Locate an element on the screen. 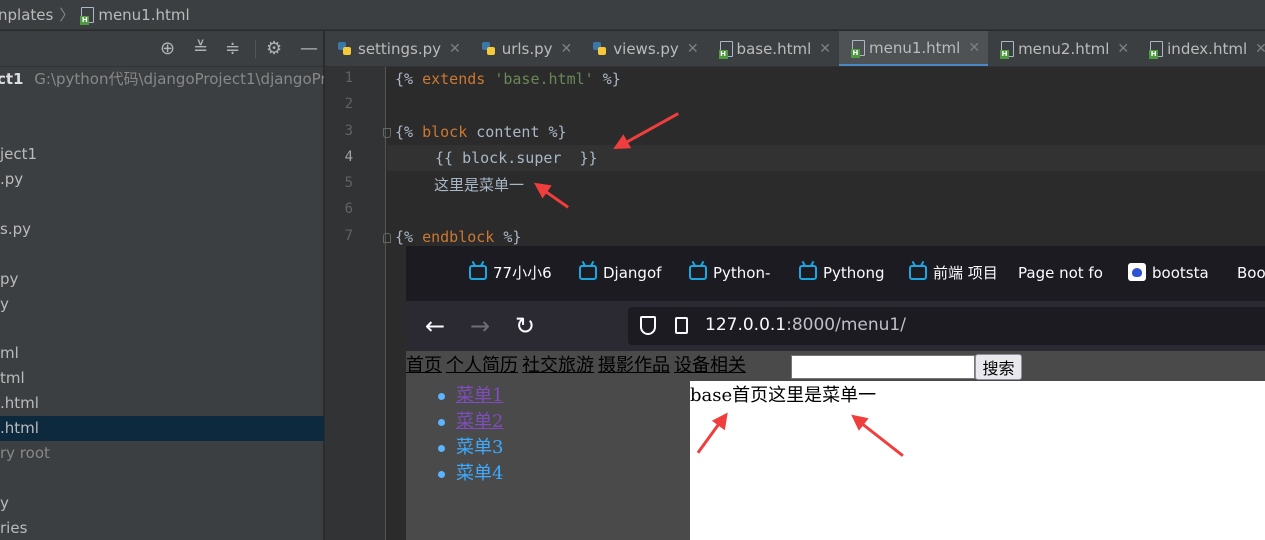 This screenshot has width=1265, height=540. line-gutter: 1 2 3 4 5 6 7 is located at coordinates (358, 303).